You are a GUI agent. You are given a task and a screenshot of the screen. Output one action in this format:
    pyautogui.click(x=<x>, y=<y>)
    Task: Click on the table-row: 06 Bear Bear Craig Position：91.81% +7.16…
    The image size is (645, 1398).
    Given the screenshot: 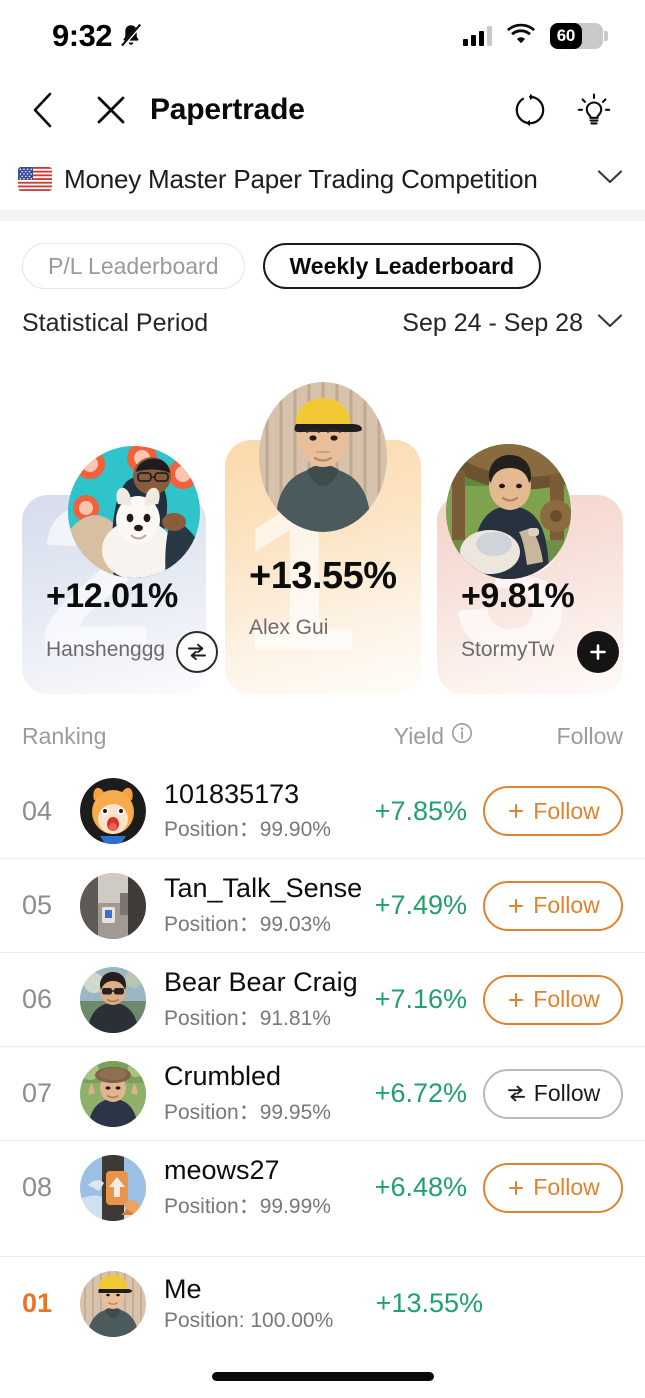 What is the action you would take?
    pyautogui.click(x=322, y=999)
    